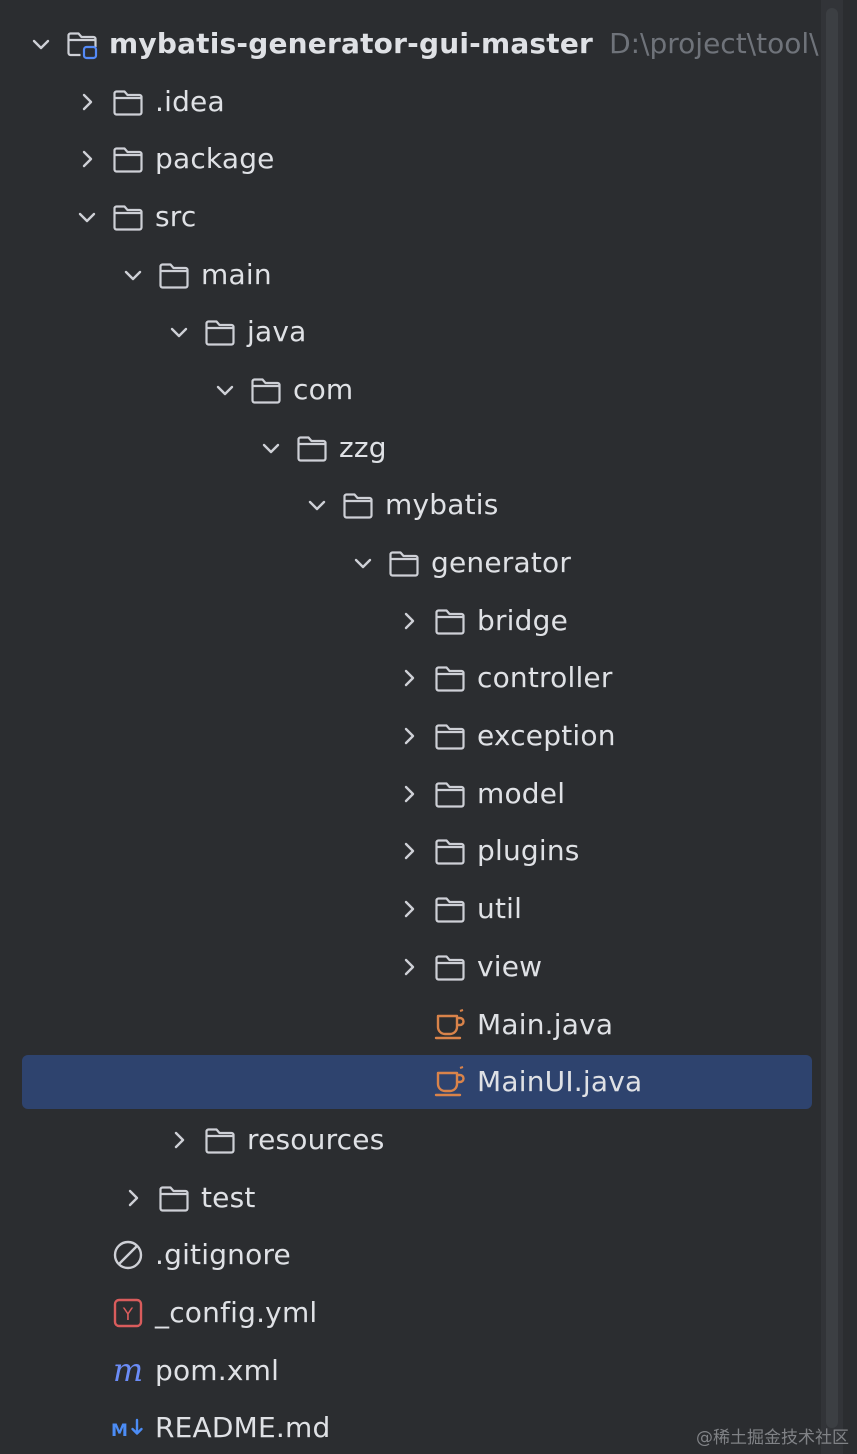  Describe the element at coordinates (523, 620) in the screenshot. I see `tree-item-label: bridge` at that location.